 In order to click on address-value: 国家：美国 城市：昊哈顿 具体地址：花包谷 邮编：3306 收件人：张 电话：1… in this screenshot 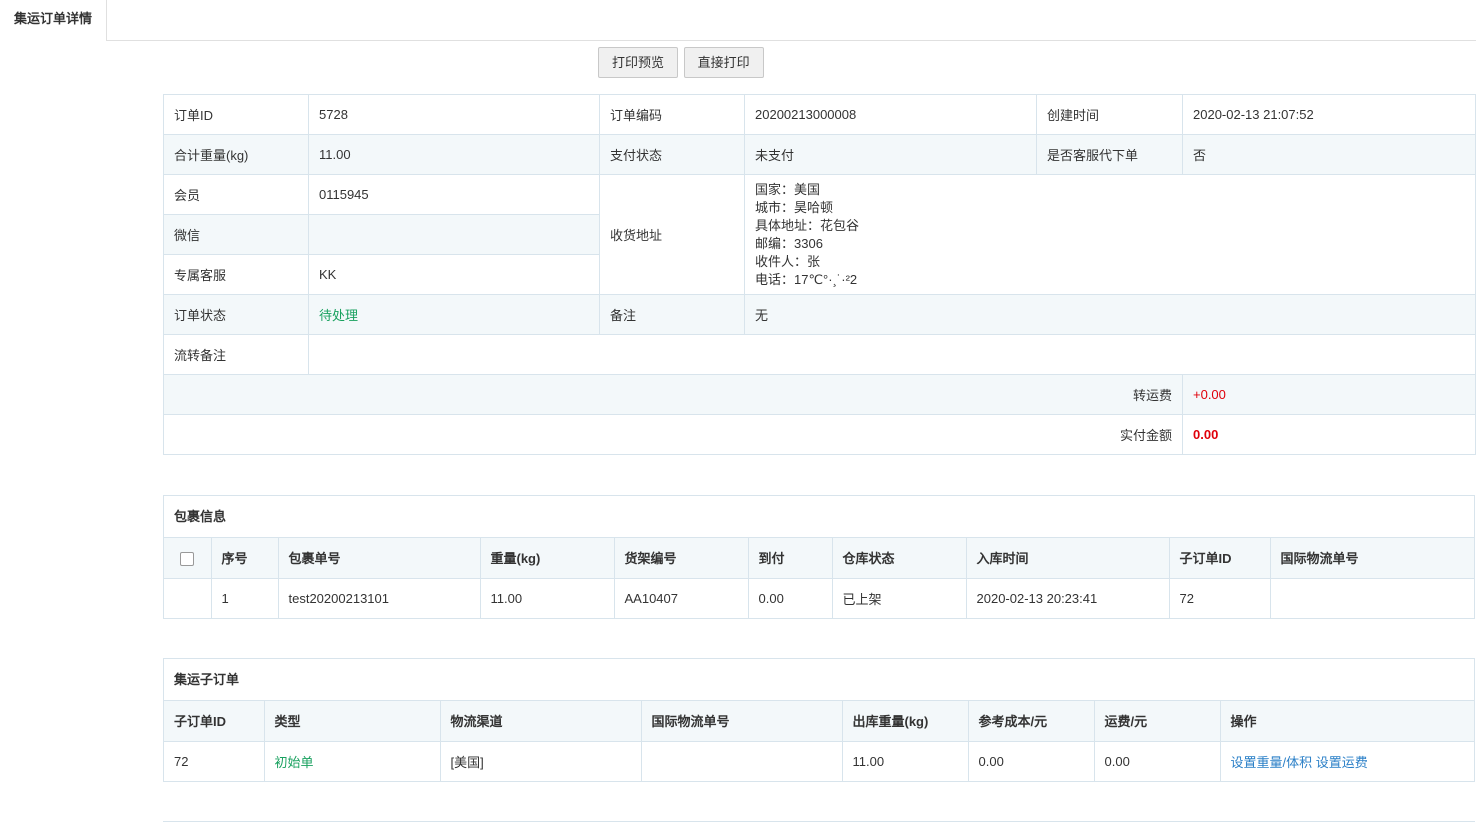, I will do `click(1110, 234)`.